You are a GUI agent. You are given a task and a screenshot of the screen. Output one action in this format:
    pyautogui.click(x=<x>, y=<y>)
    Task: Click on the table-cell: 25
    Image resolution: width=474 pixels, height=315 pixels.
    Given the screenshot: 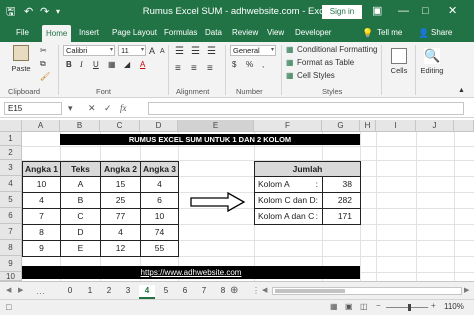 What is the action you would take?
    pyautogui.click(x=120, y=200)
    